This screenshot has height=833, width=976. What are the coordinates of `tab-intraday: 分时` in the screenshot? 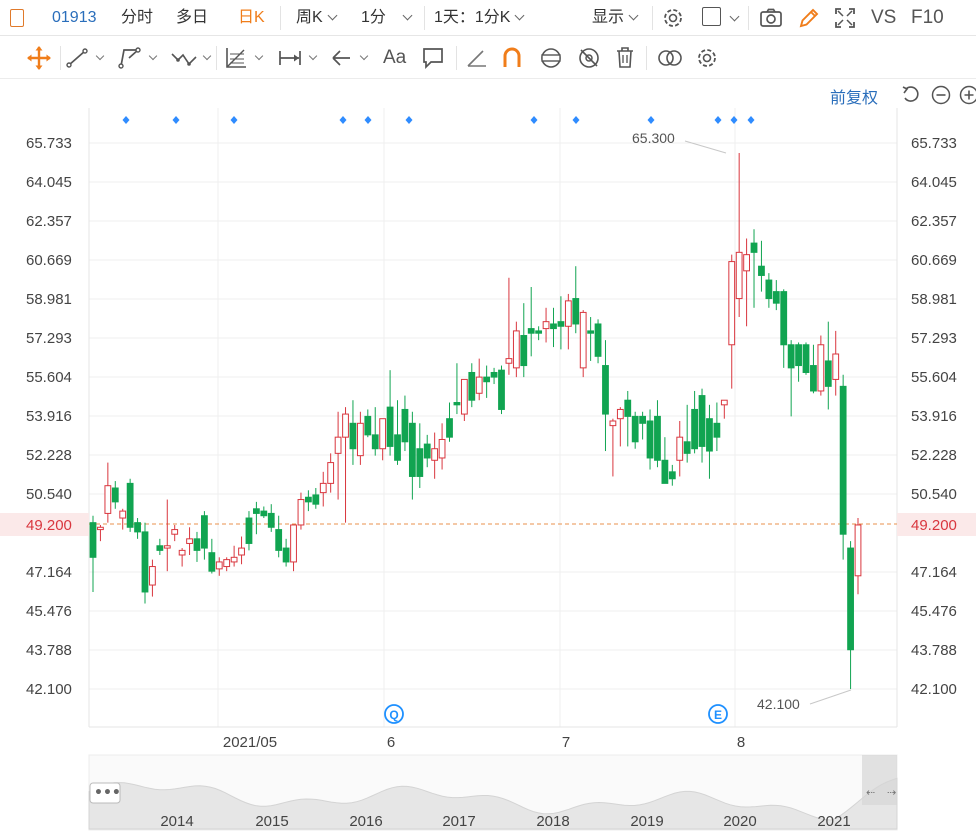 It's located at (137, 18).